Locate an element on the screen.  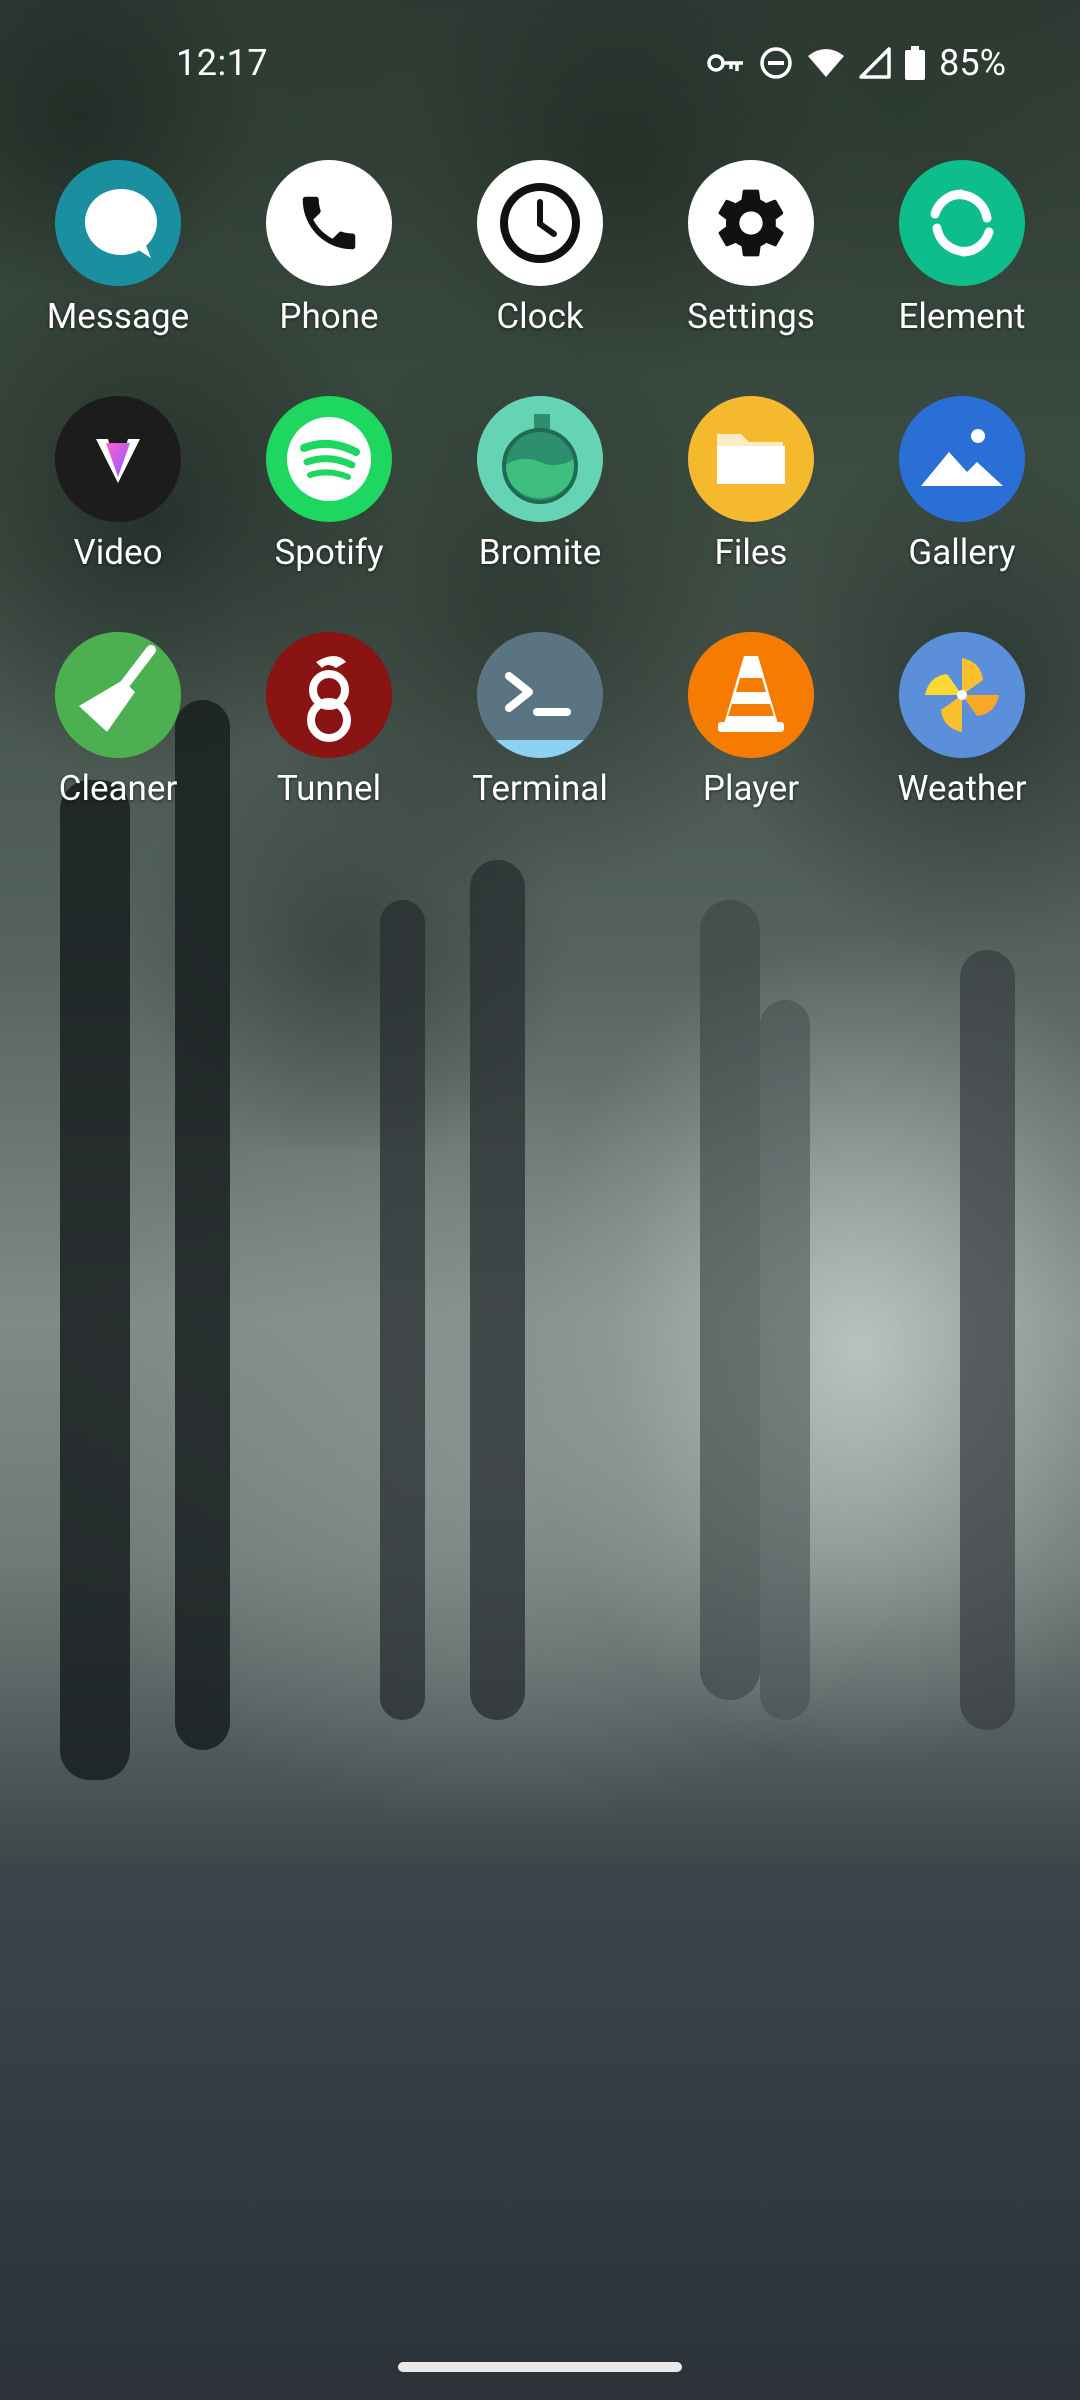
app-tunnel: Tunnel is located at coordinates (329, 720).